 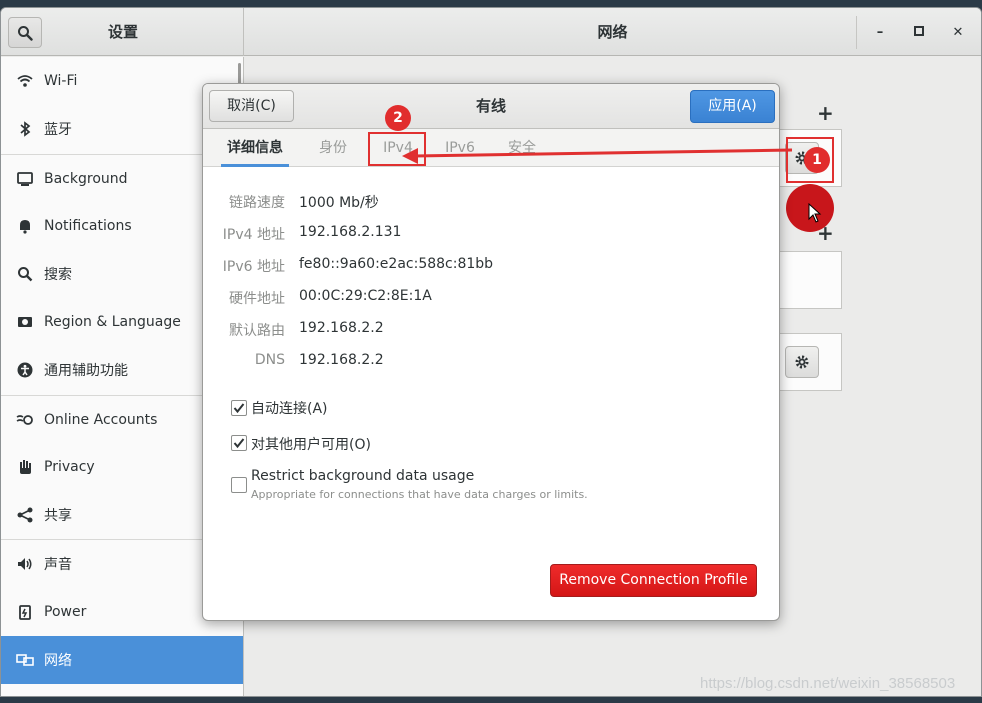 What do you see at coordinates (732, 106) in the screenshot?
I see `apply-button: 应用(A)` at bounding box center [732, 106].